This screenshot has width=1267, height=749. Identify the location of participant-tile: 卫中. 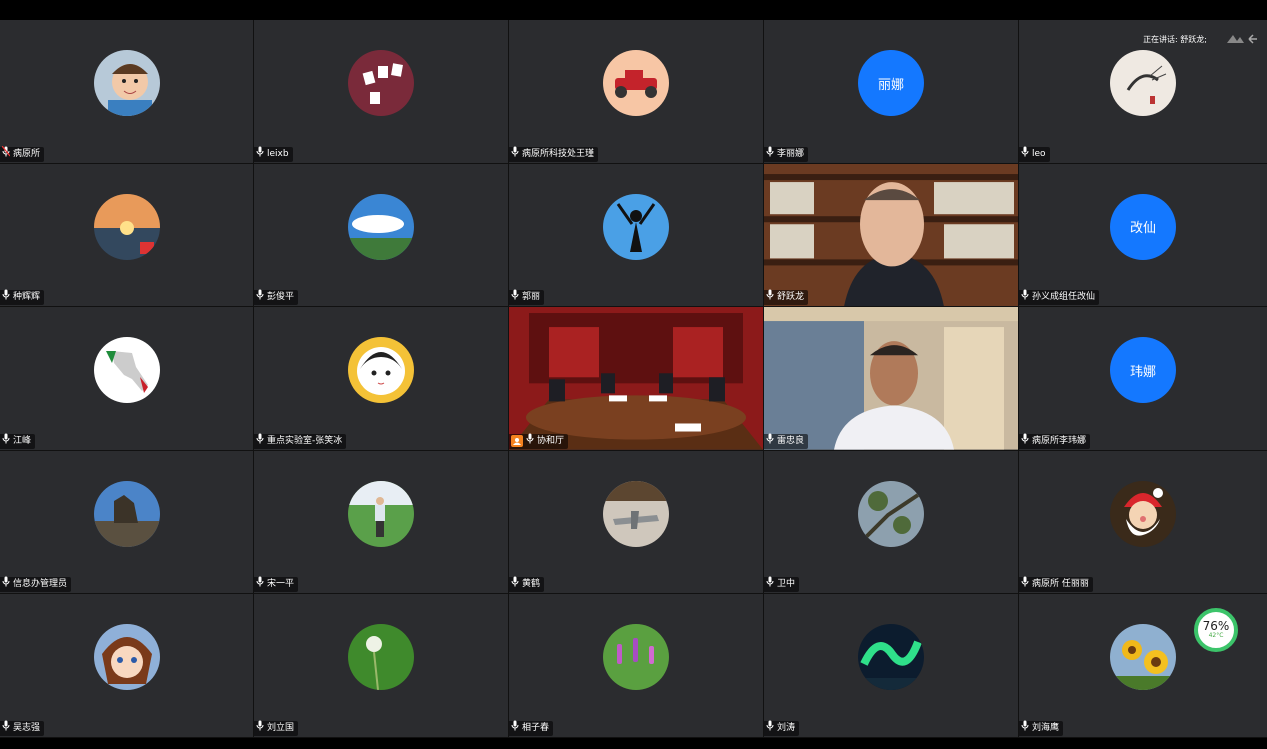
(891, 522).